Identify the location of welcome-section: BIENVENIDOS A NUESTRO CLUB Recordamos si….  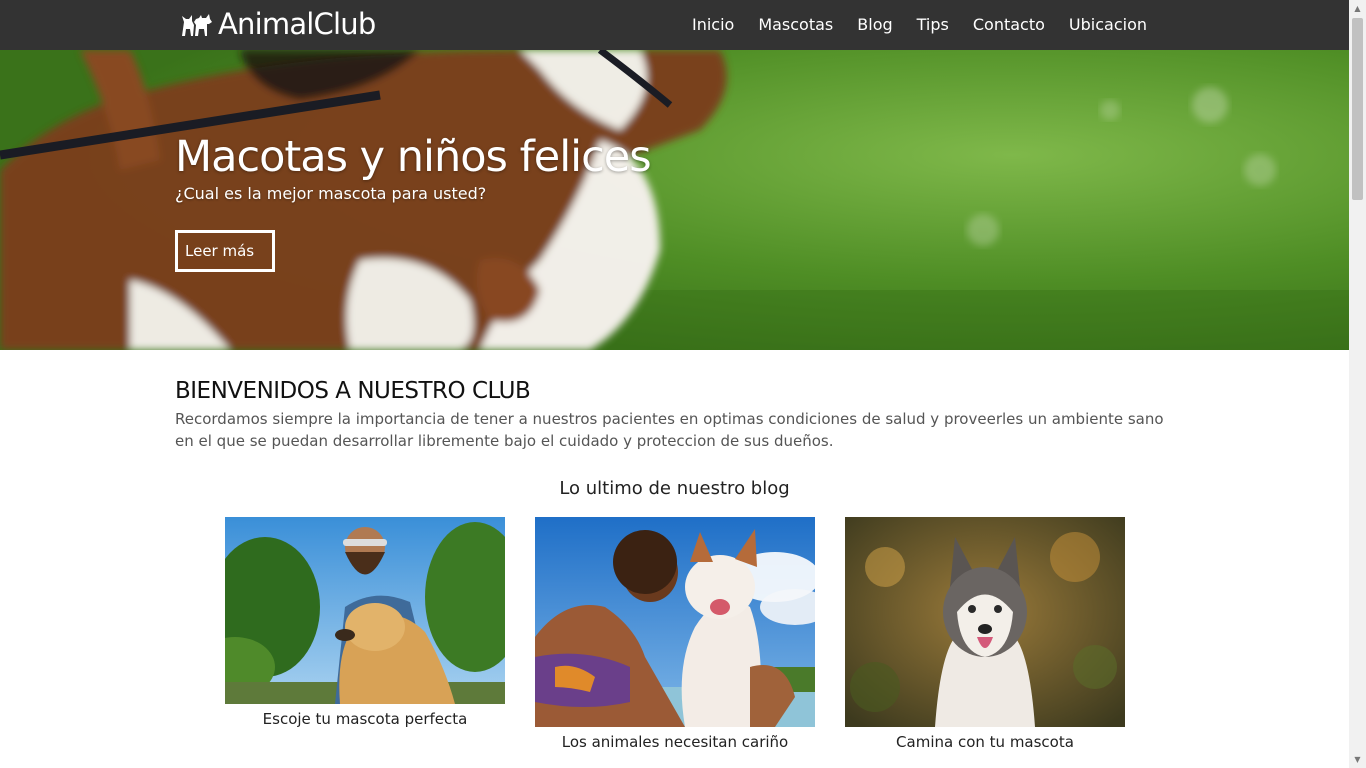
(670, 415).